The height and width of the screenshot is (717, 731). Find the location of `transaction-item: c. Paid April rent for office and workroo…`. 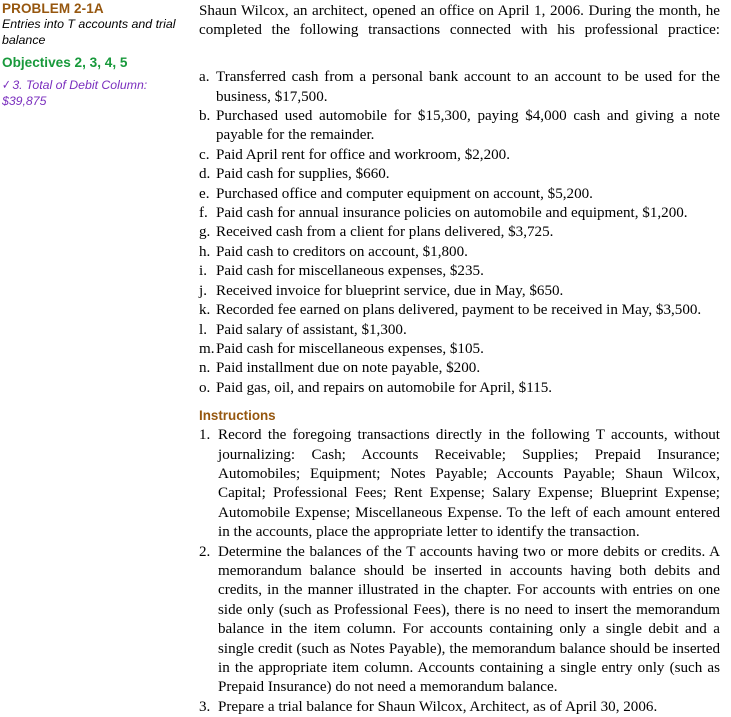

transaction-item: c. Paid April rent for office and workroo… is located at coordinates (459, 155).